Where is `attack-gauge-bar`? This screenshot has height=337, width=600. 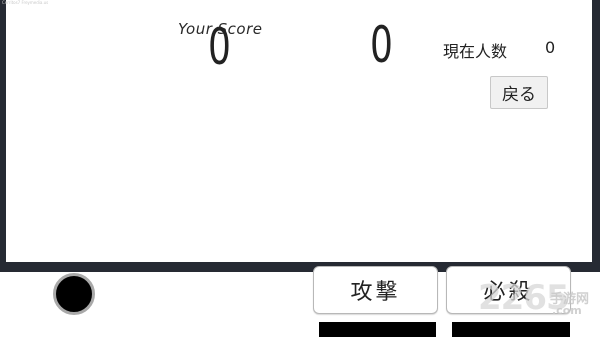 attack-gauge-bar is located at coordinates (377, 329).